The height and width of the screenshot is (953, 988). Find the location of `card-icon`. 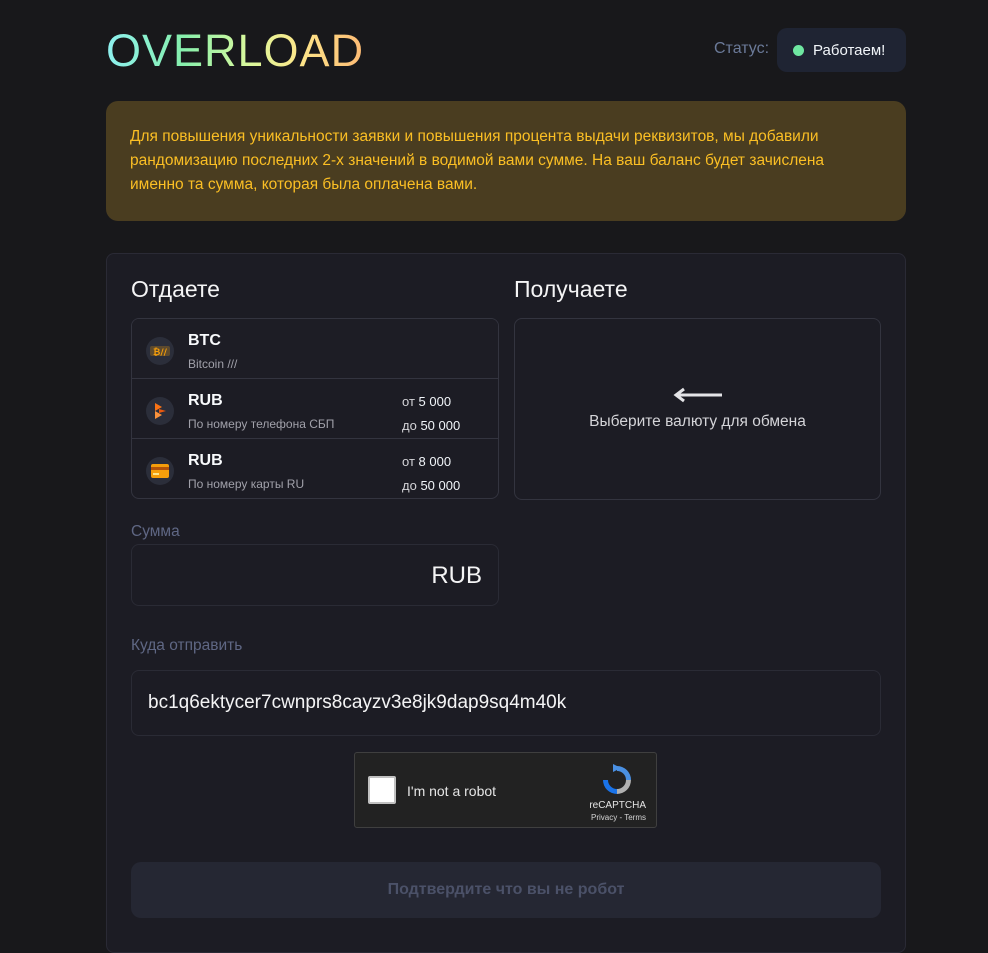

card-icon is located at coordinates (160, 471).